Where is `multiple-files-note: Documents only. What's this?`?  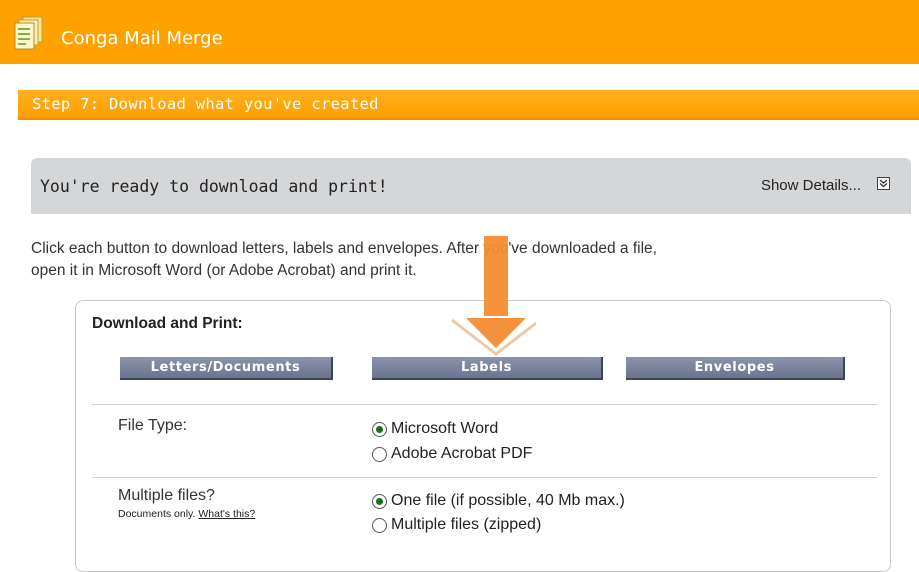
multiple-files-note: Documents only. What's this? is located at coordinates (186, 514).